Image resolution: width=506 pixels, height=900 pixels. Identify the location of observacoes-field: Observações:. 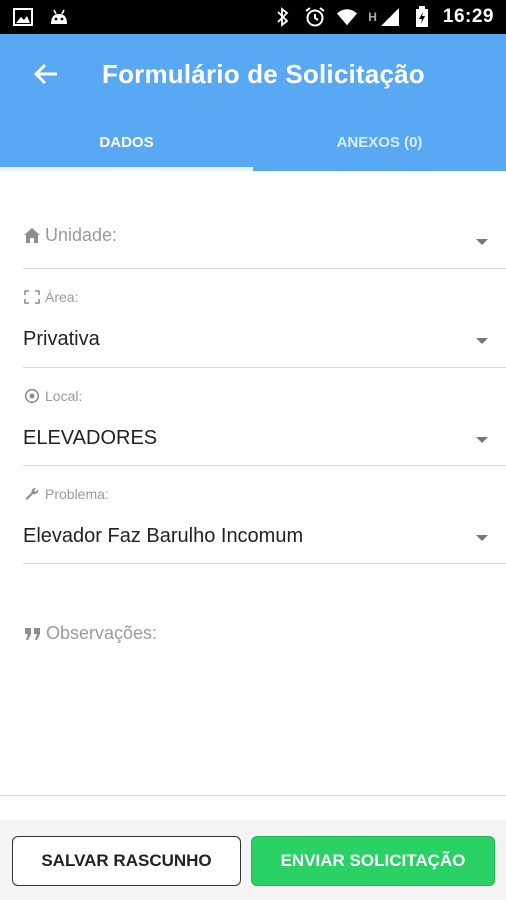
(90, 633).